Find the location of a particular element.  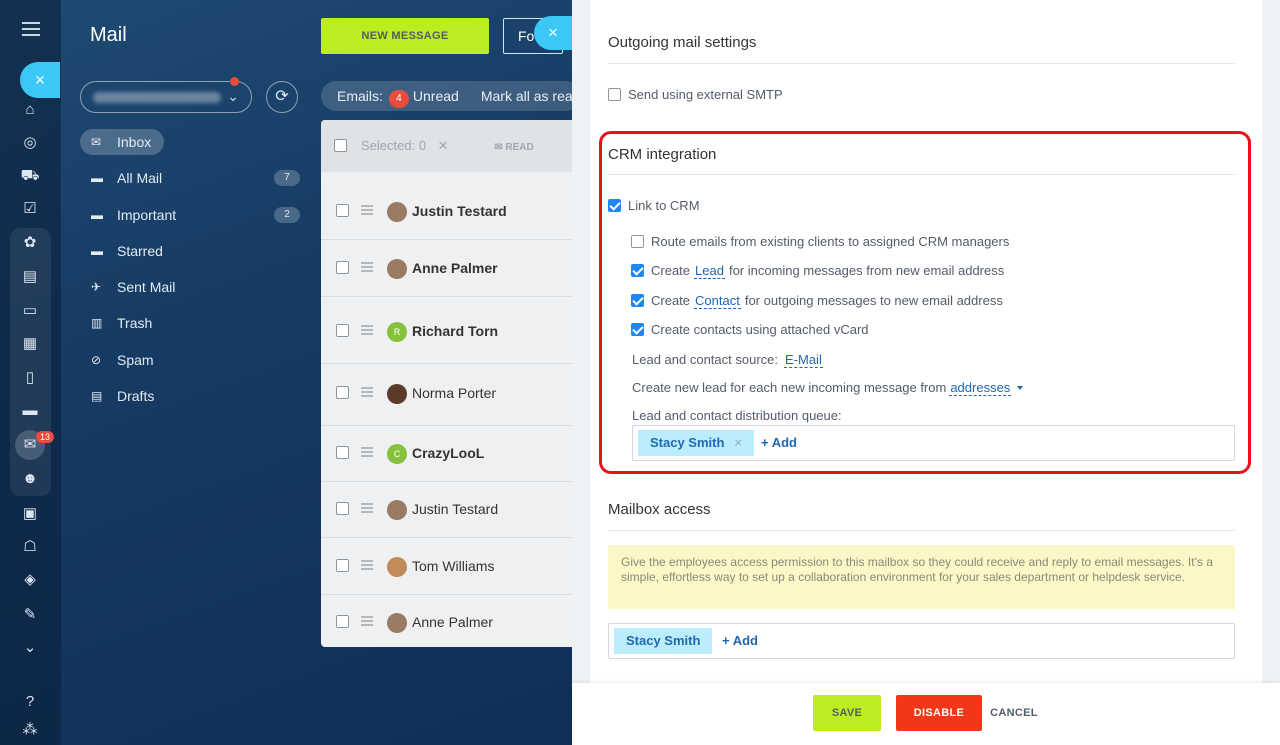

groups-icon: ☻ is located at coordinates (30, 479).